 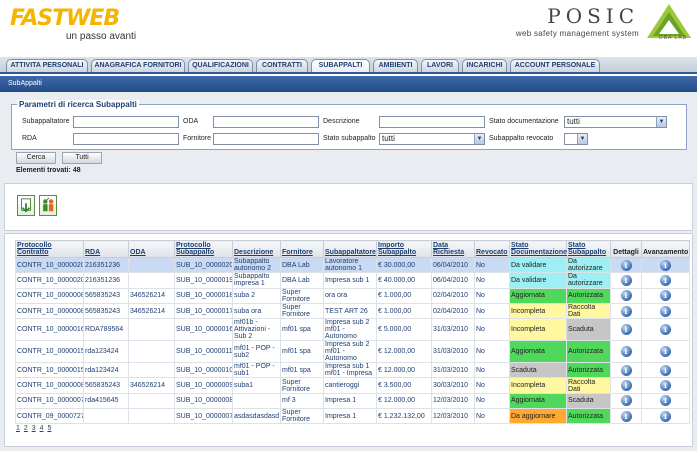 I want to click on cell-oda, so click(x=151, y=280).